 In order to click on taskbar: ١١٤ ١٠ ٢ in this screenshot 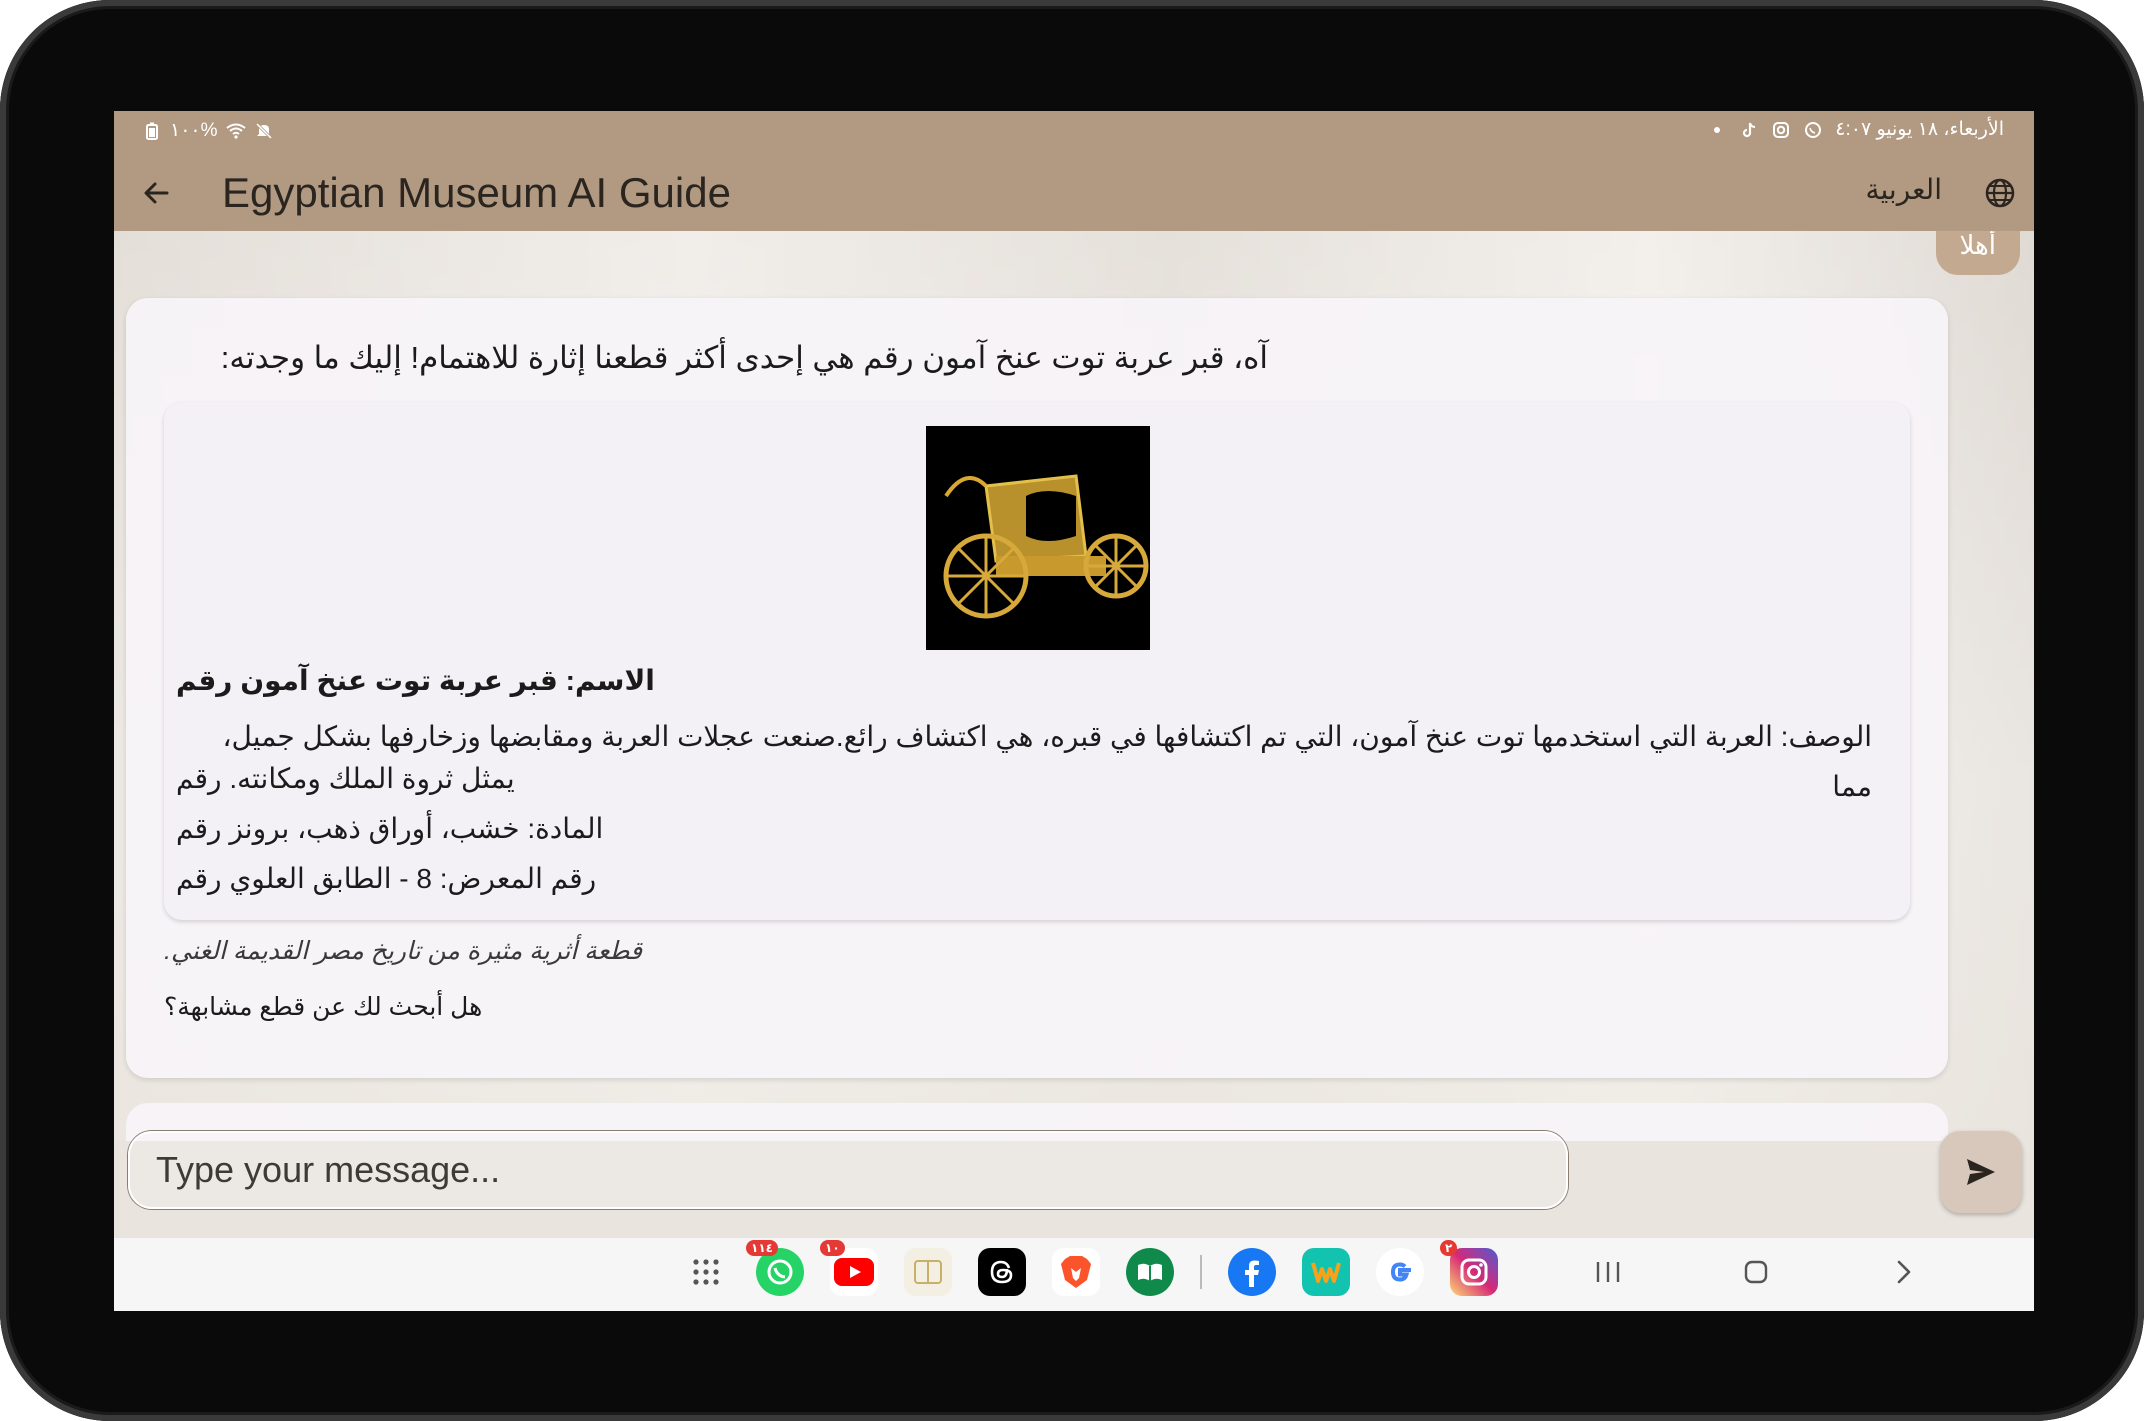, I will do `click(1074, 1274)`.